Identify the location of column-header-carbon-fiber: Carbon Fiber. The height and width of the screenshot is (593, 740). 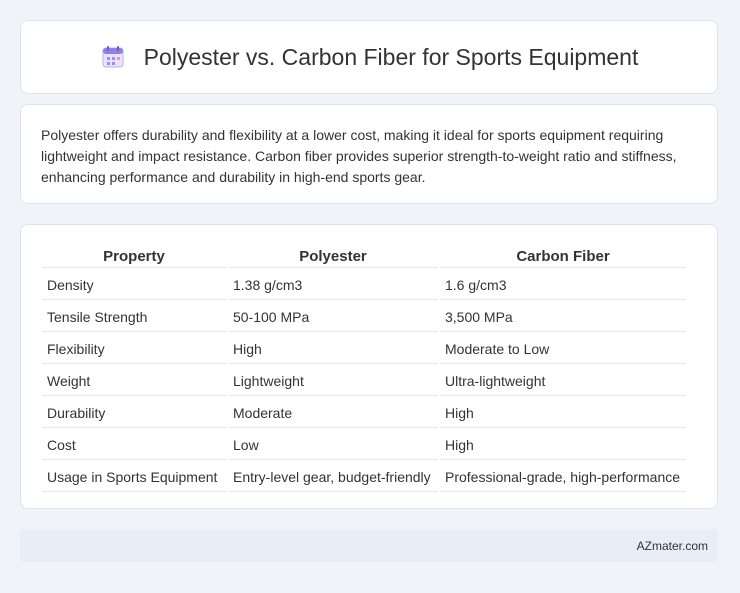
(563, 256).